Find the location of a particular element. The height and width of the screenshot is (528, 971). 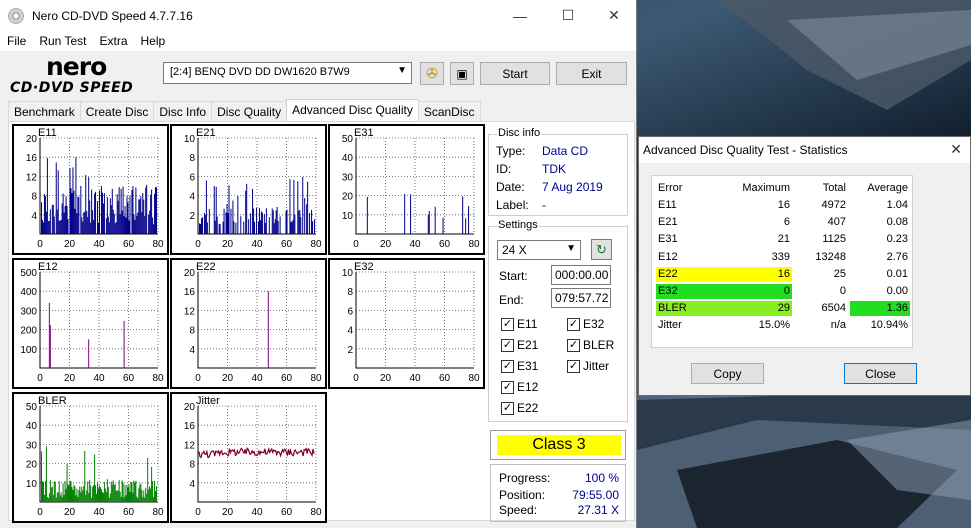

close-button: ✕ is located at coordinates (614, 15).